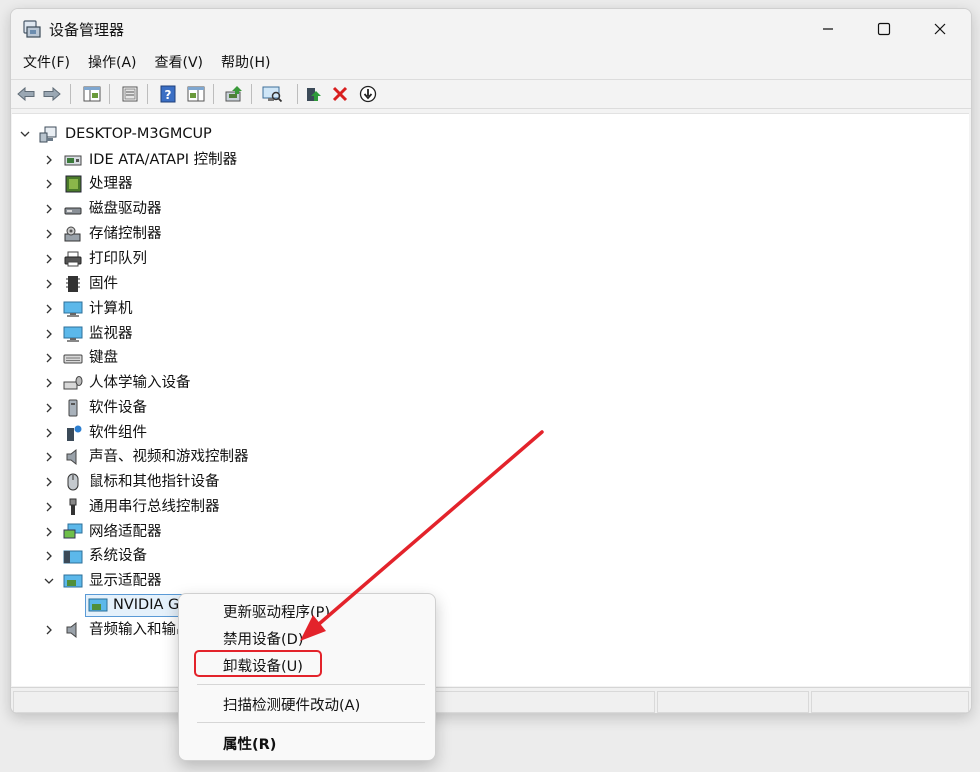 This screenshot has height=772, width=980. What do you see at coordinates (490, 134) in the screenshot?
I see `tree-root: DESKTOP-M3GMCUP` at bounding box center [490, 134].